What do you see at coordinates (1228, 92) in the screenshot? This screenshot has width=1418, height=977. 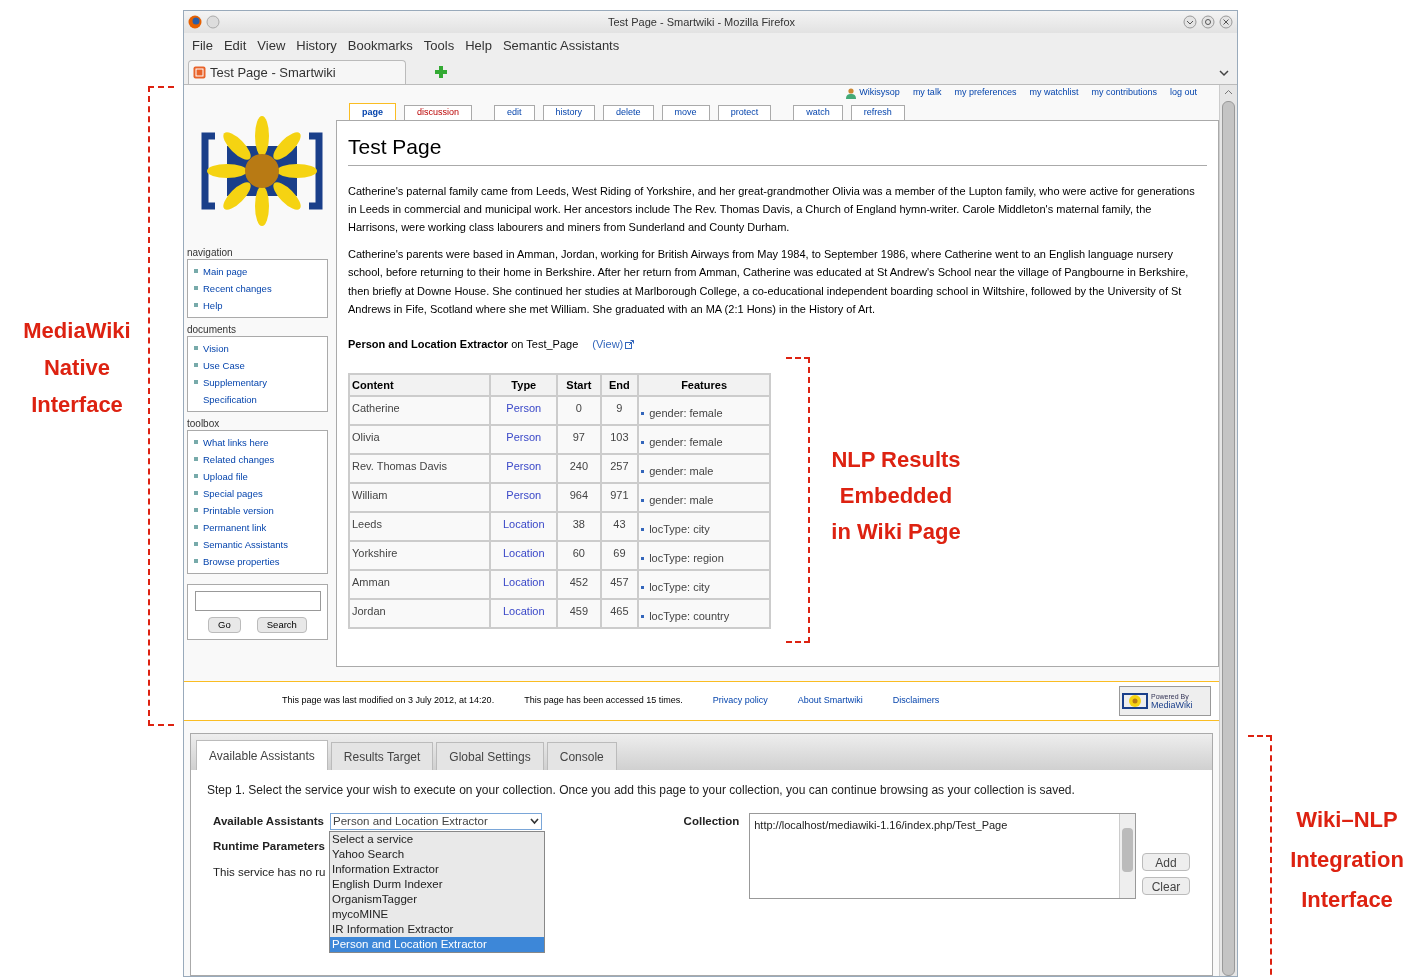 I see `scroll-up-icon` at bounding box center [1228, 92].